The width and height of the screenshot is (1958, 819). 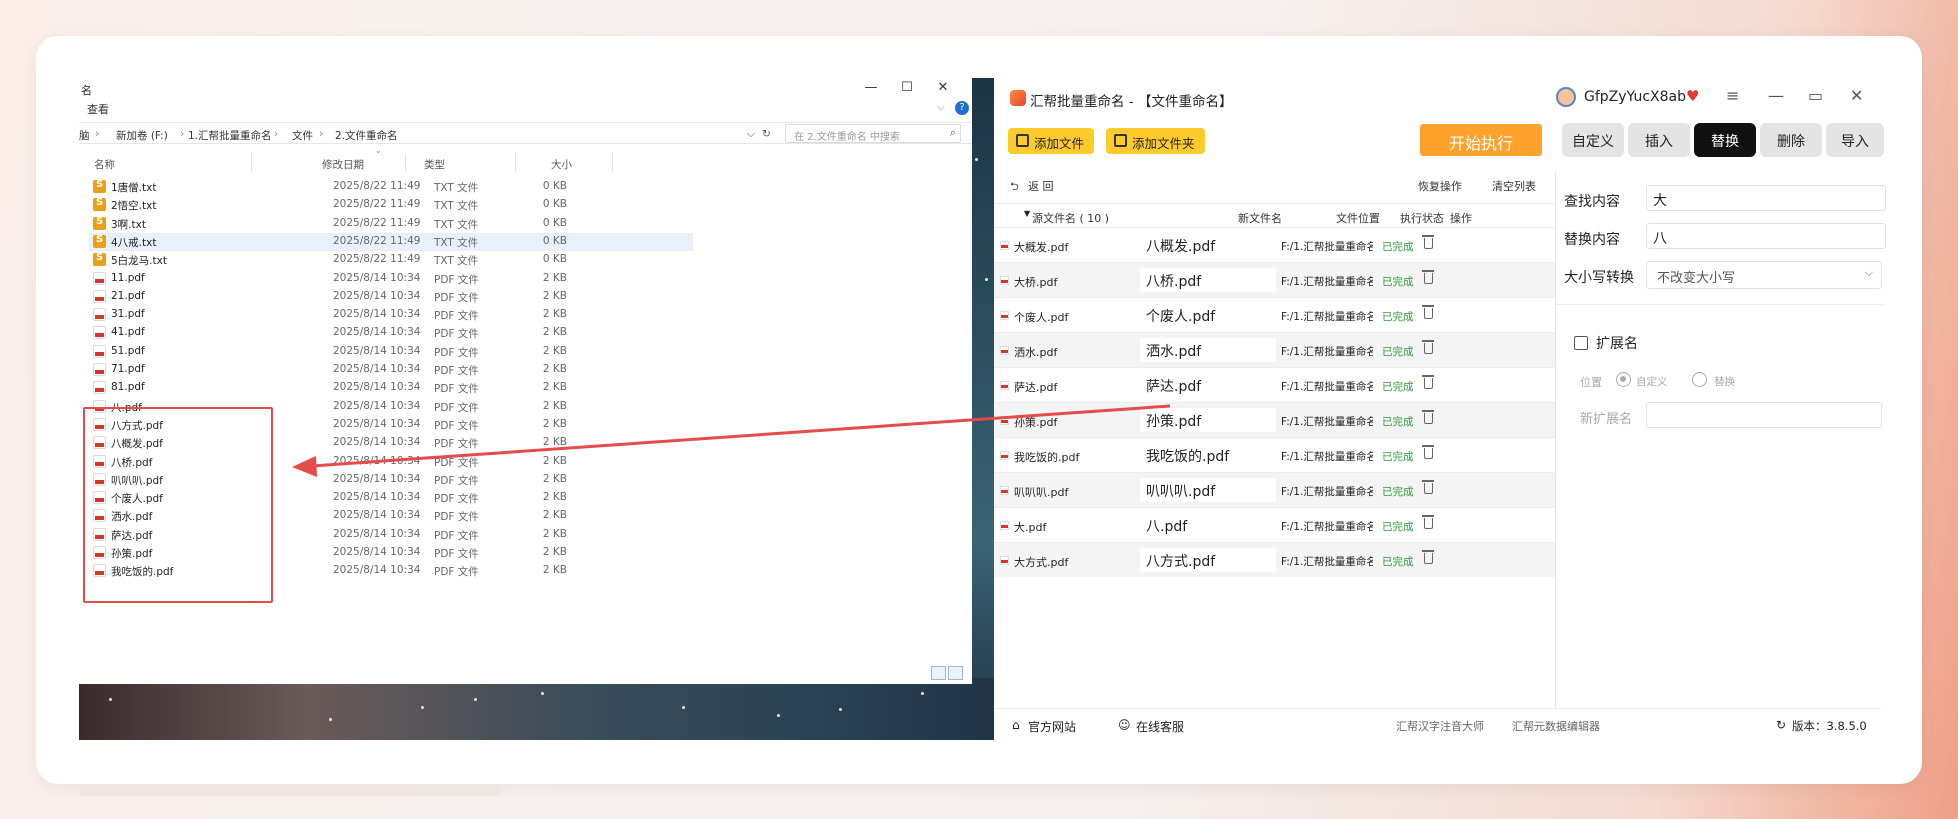 What do you see at coordinates (391, 333) in the screenshot?
I see `file-row: 41.pdf 2025/8/14 10:34 PDF 文件 2 KB` at bounding box center [391, 333].